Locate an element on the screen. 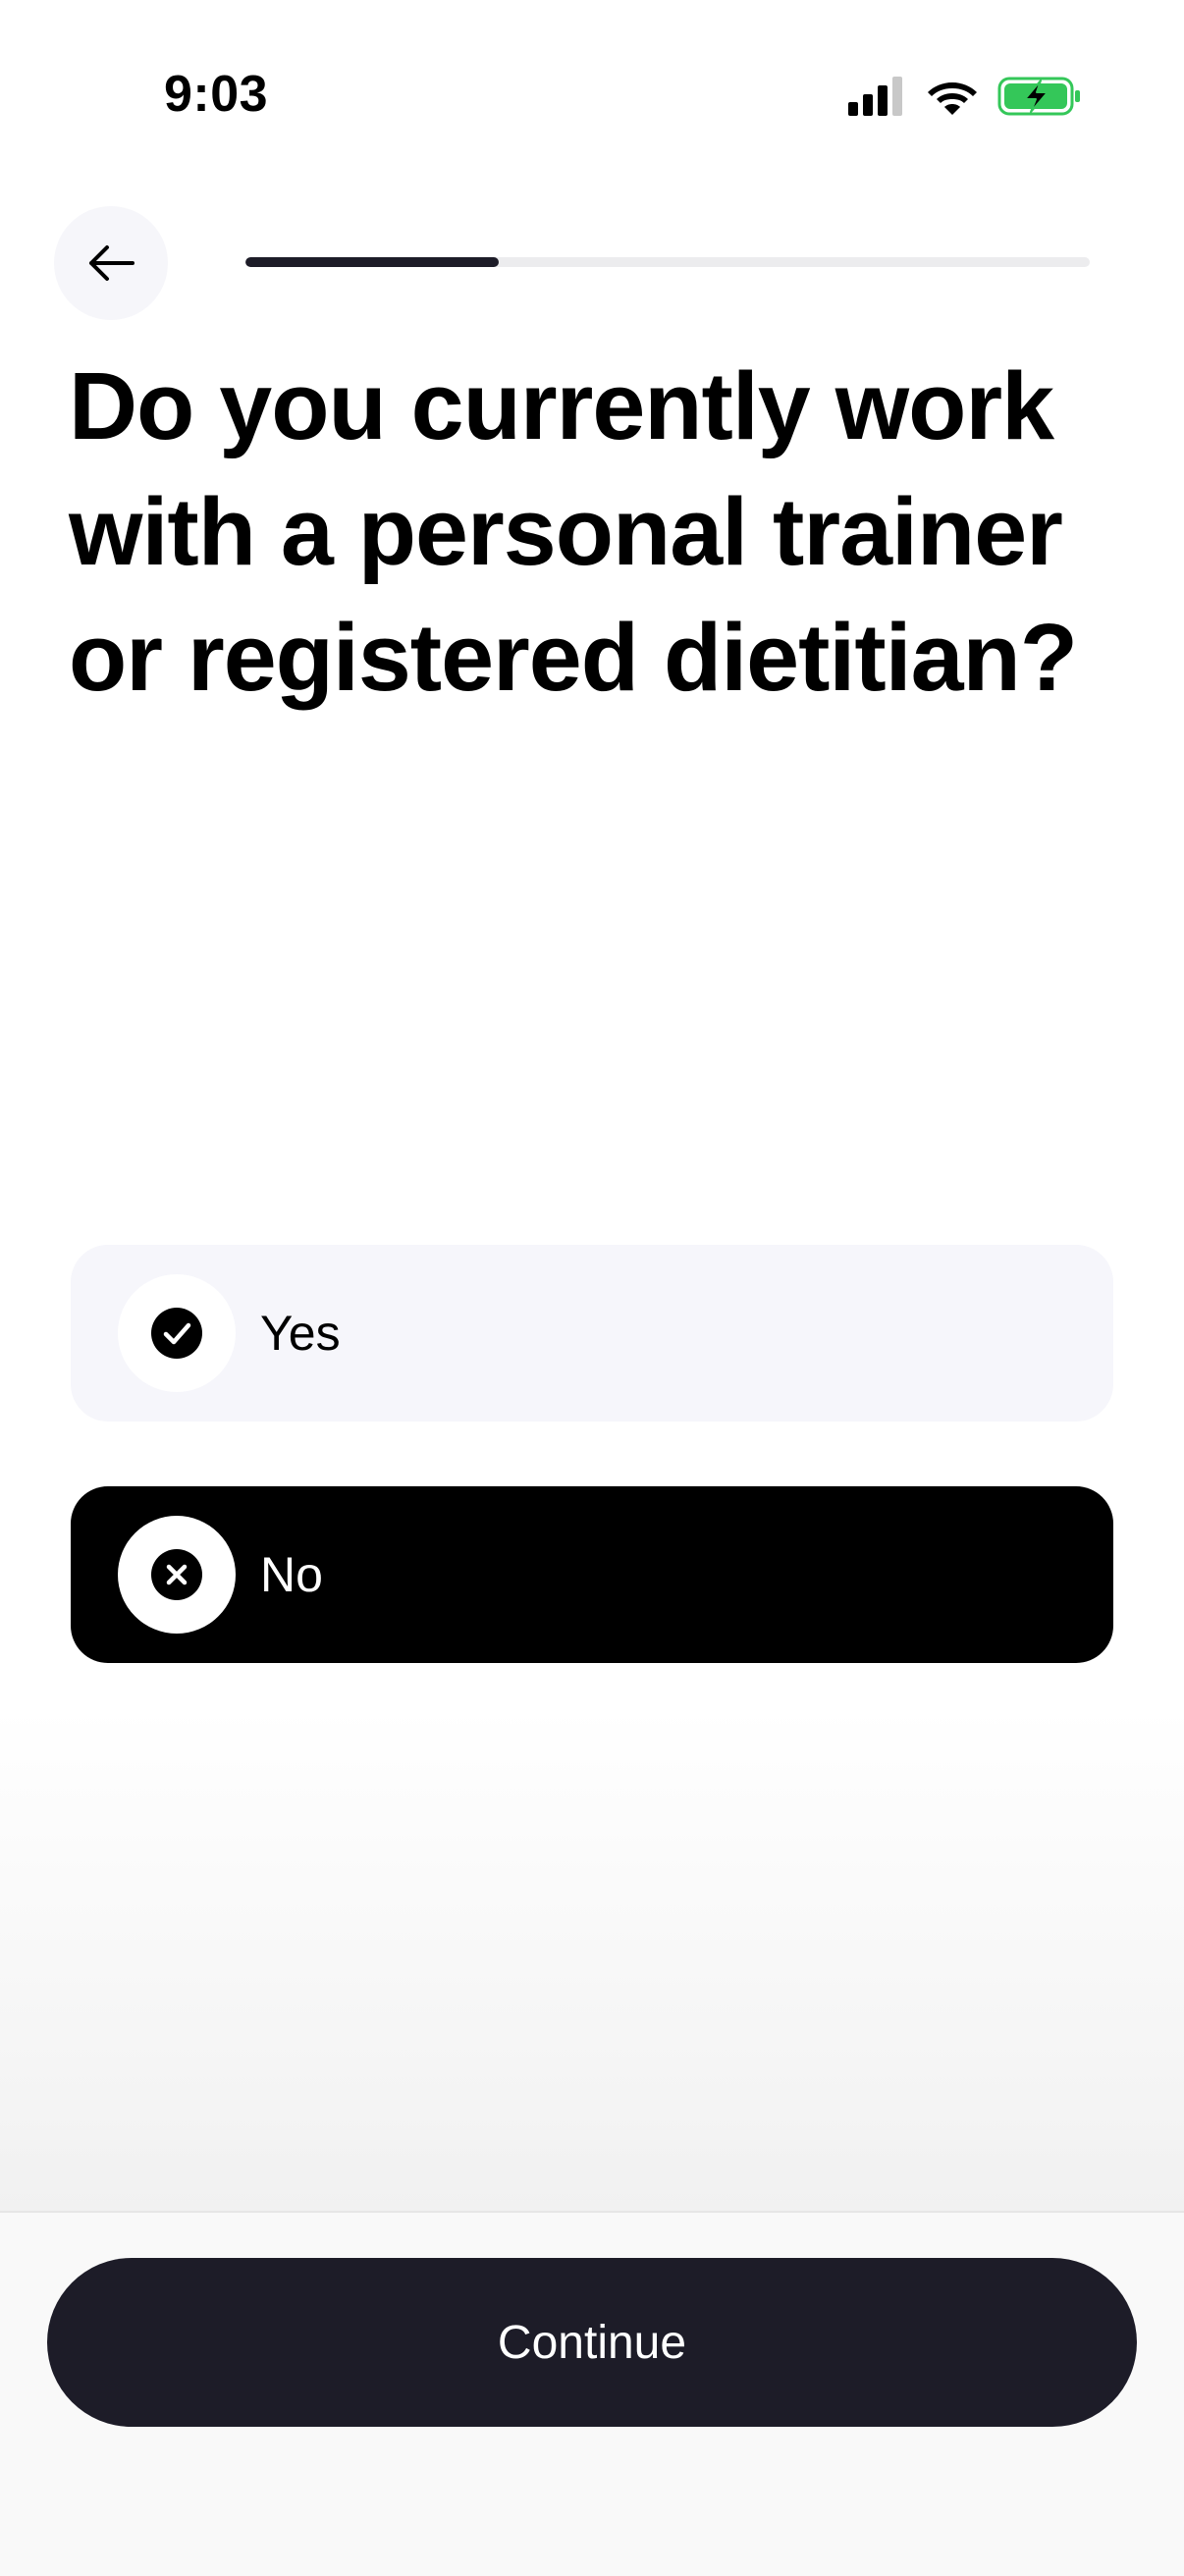  arrow-left-icon is located at coordinates (112, 263).